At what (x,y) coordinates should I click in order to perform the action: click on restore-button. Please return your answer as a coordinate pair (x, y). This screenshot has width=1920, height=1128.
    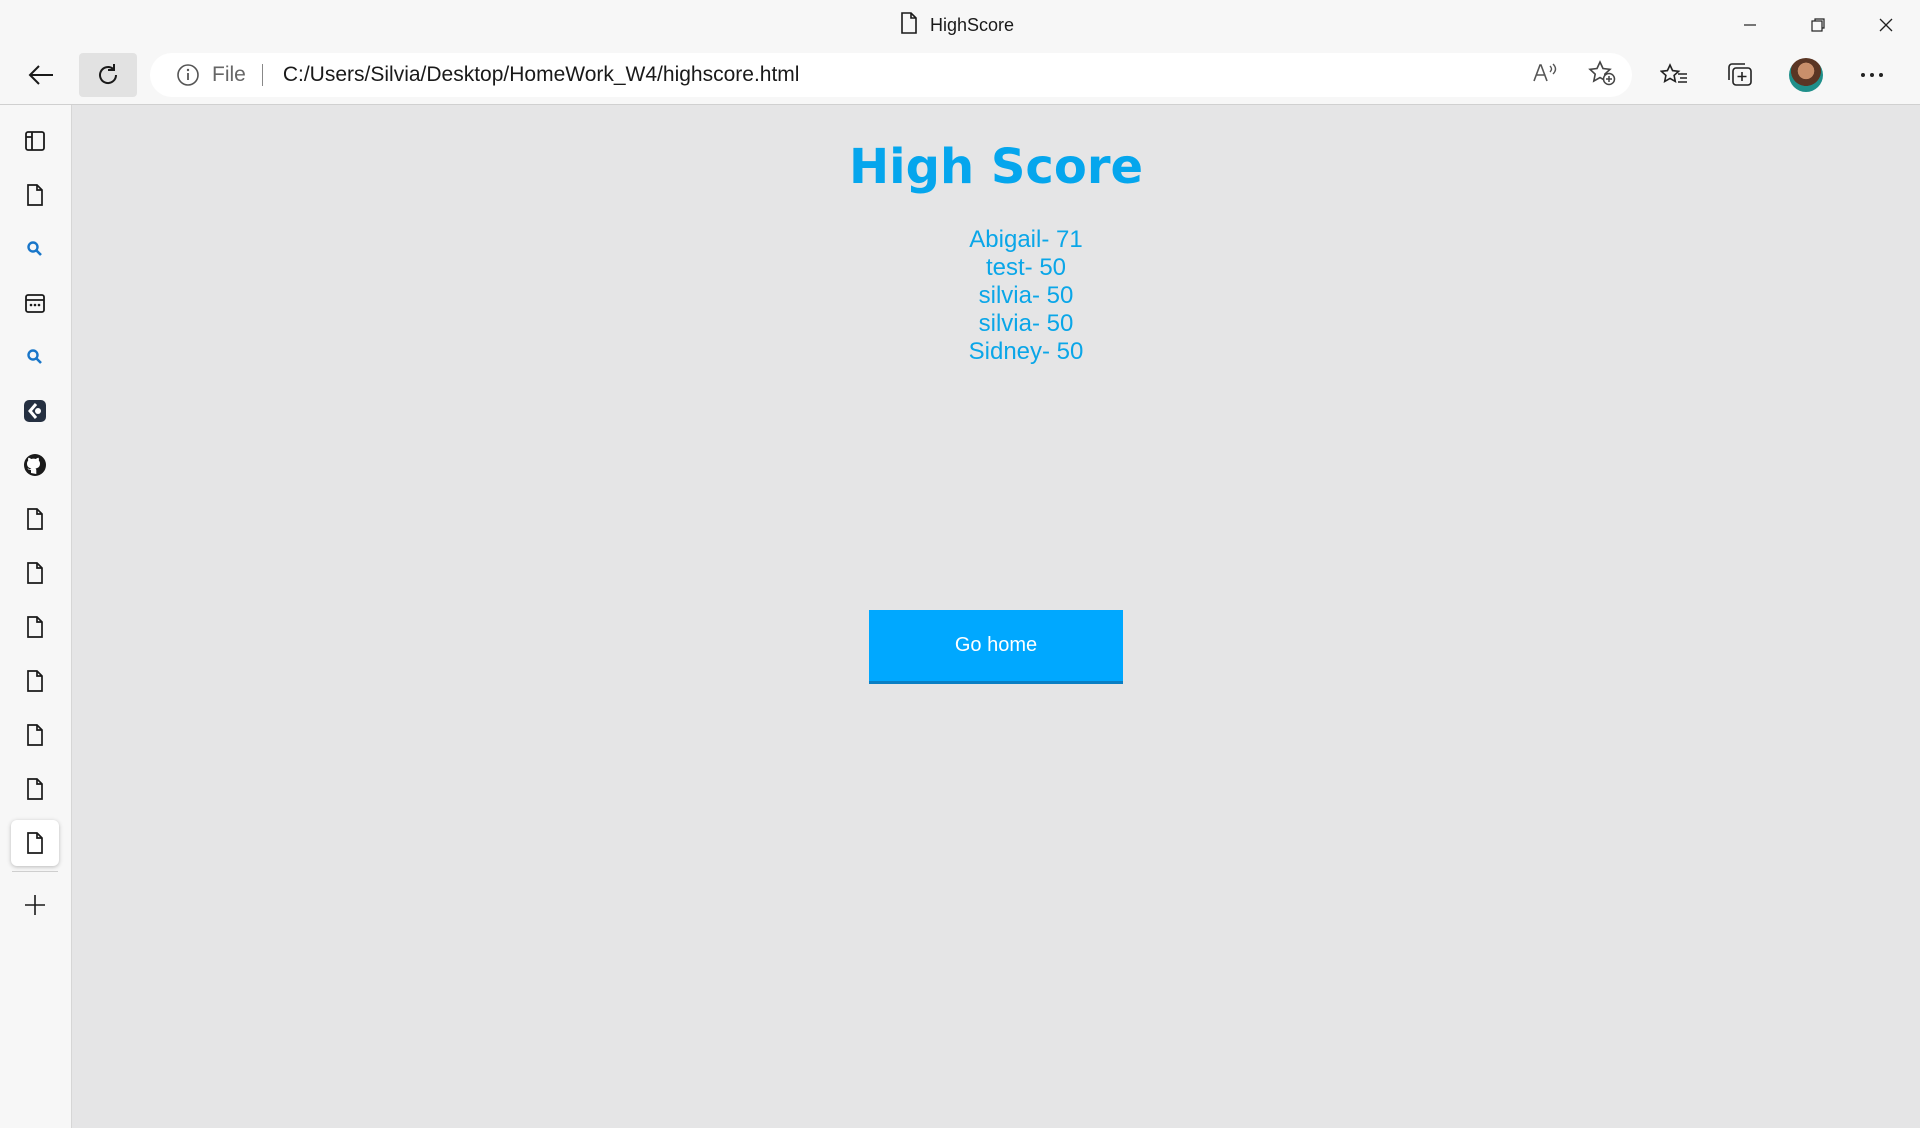
    Looking at the image, I should click on (1818, 25).